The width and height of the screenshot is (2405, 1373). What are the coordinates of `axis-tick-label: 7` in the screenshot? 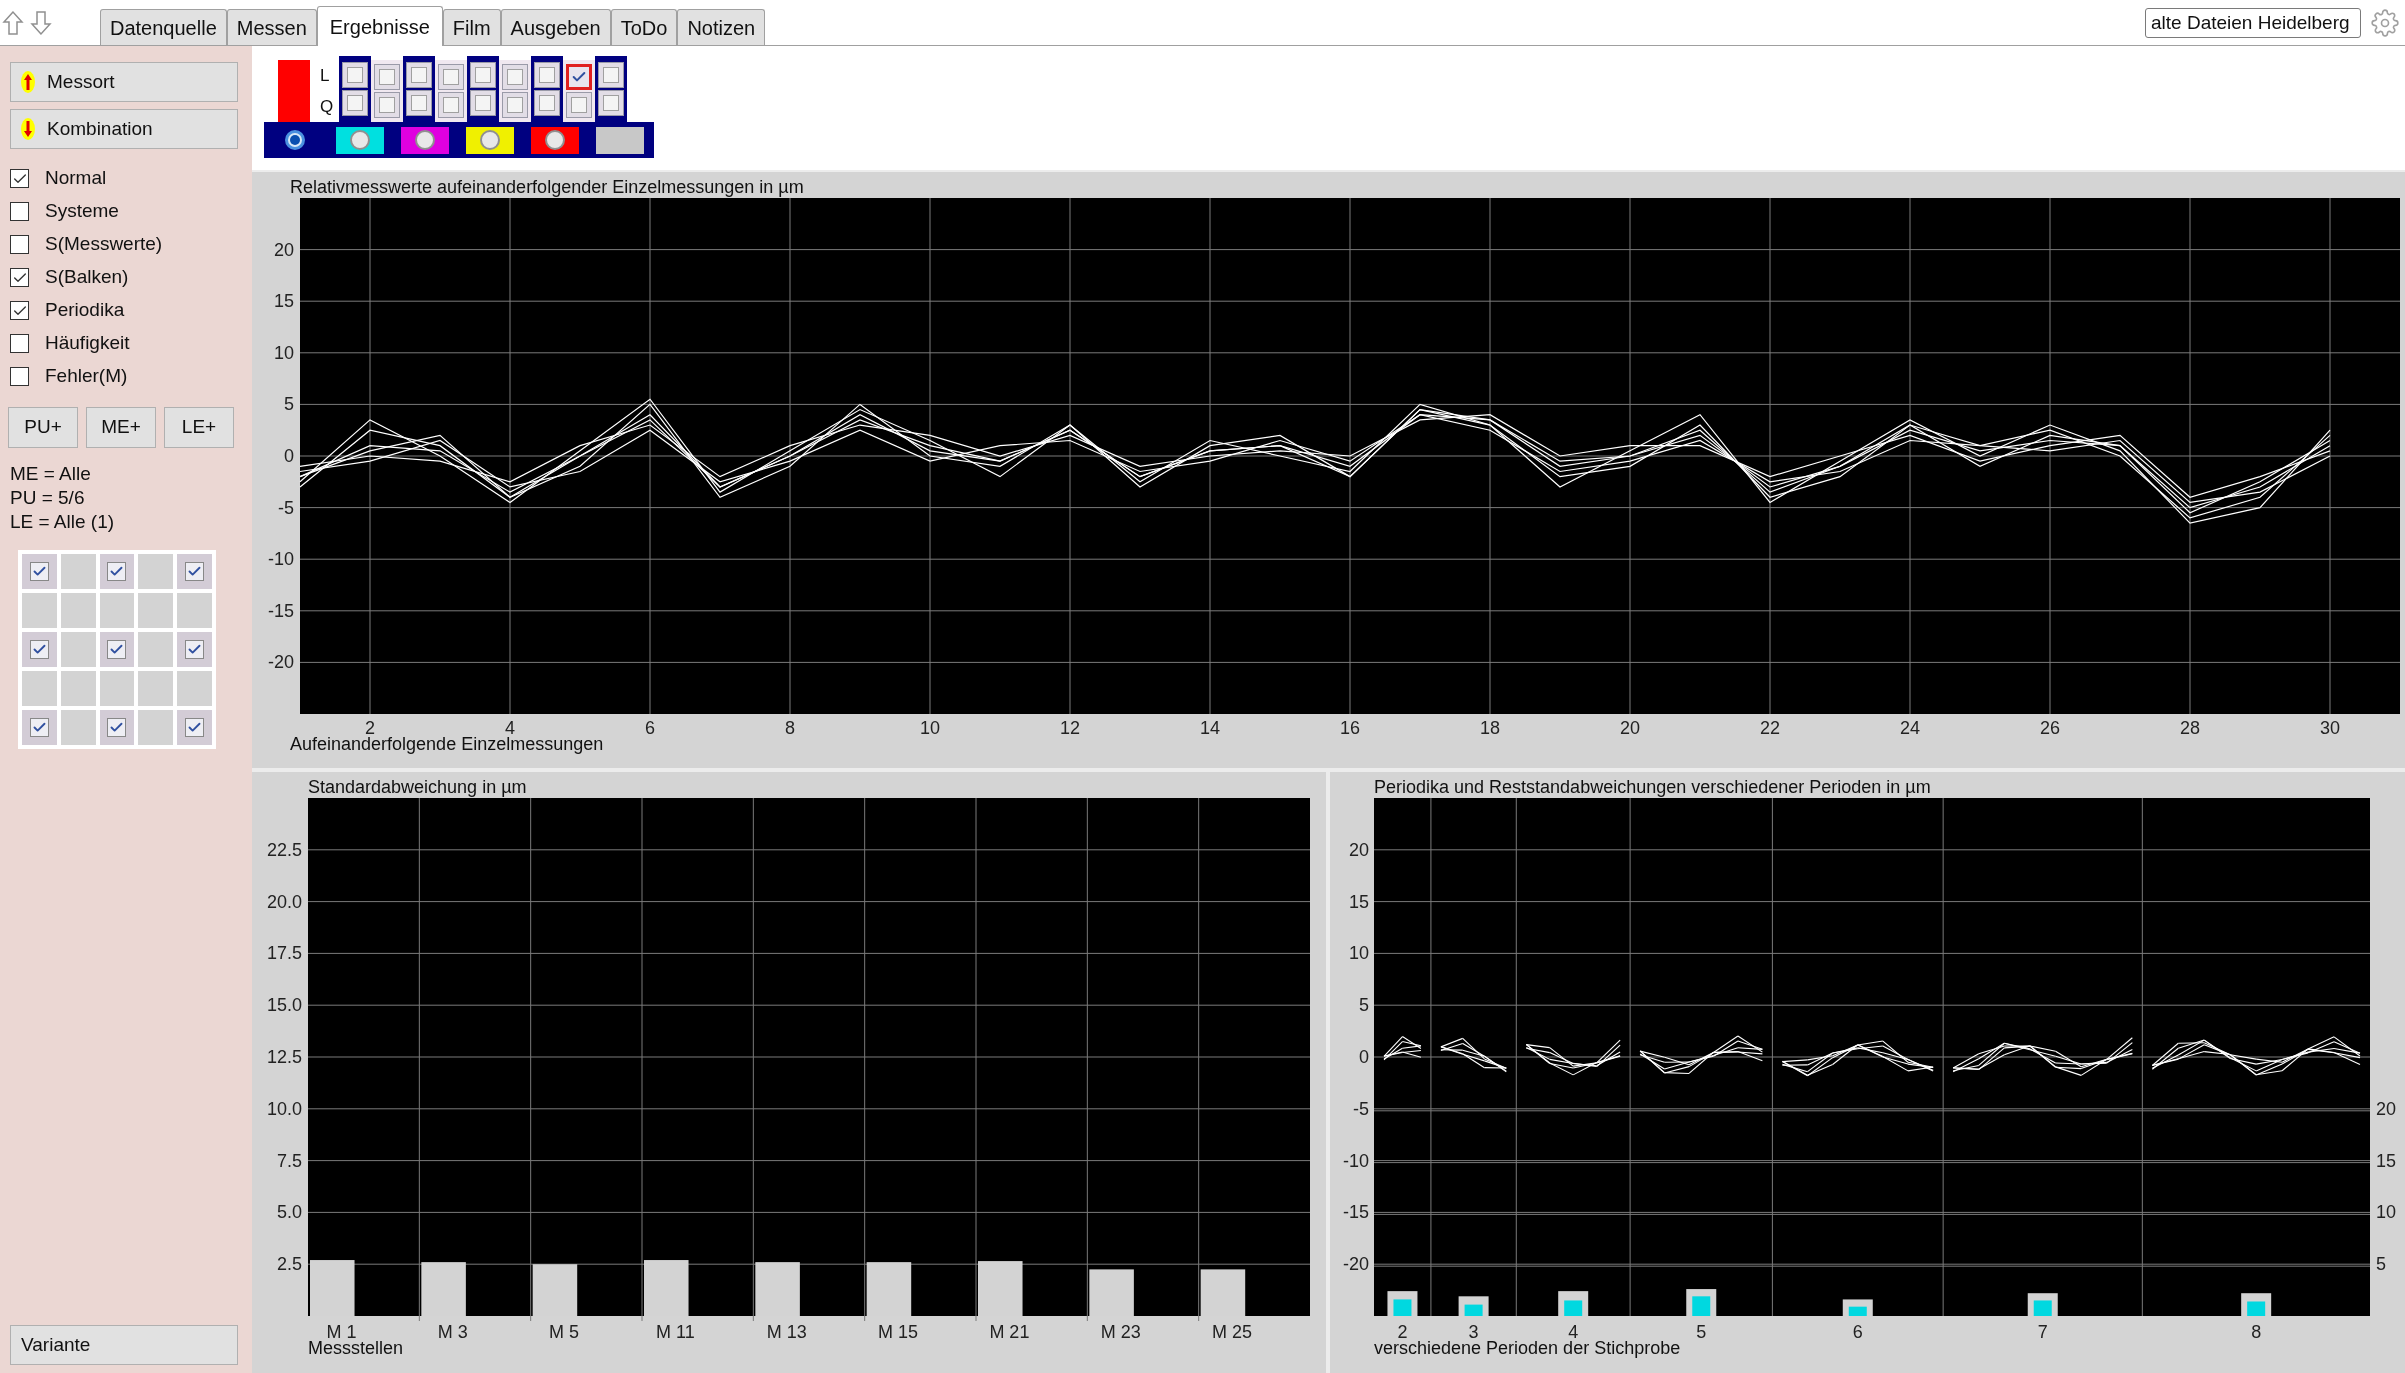 It's located at (2042, 1332).